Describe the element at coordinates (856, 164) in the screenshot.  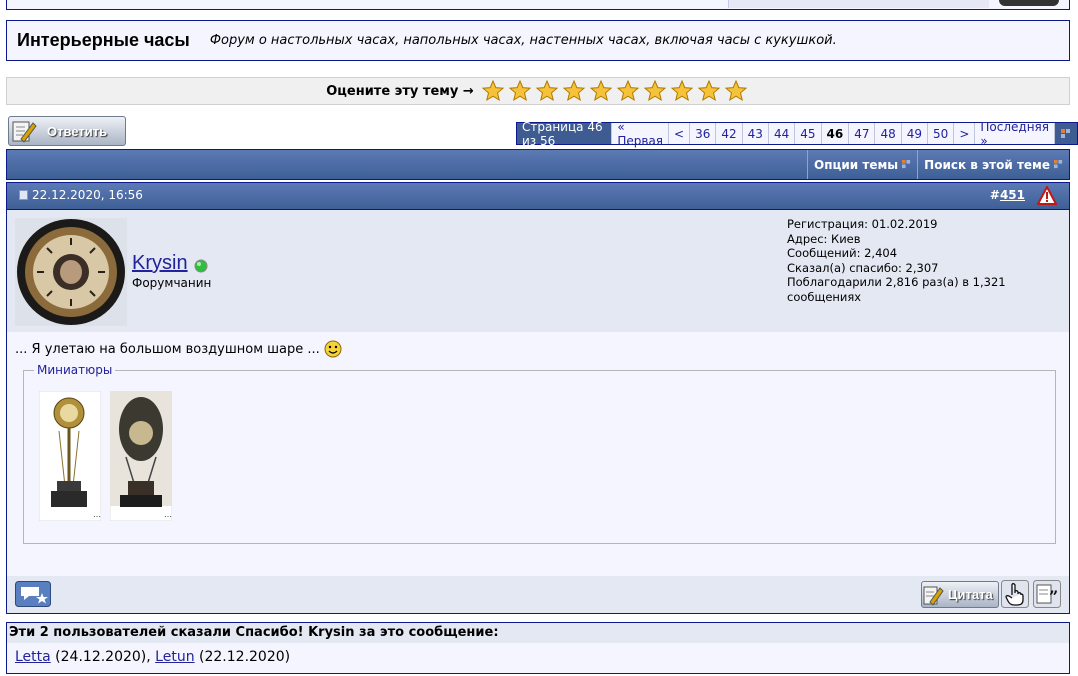
I see `thread-options-label: Опции темы` at that location.